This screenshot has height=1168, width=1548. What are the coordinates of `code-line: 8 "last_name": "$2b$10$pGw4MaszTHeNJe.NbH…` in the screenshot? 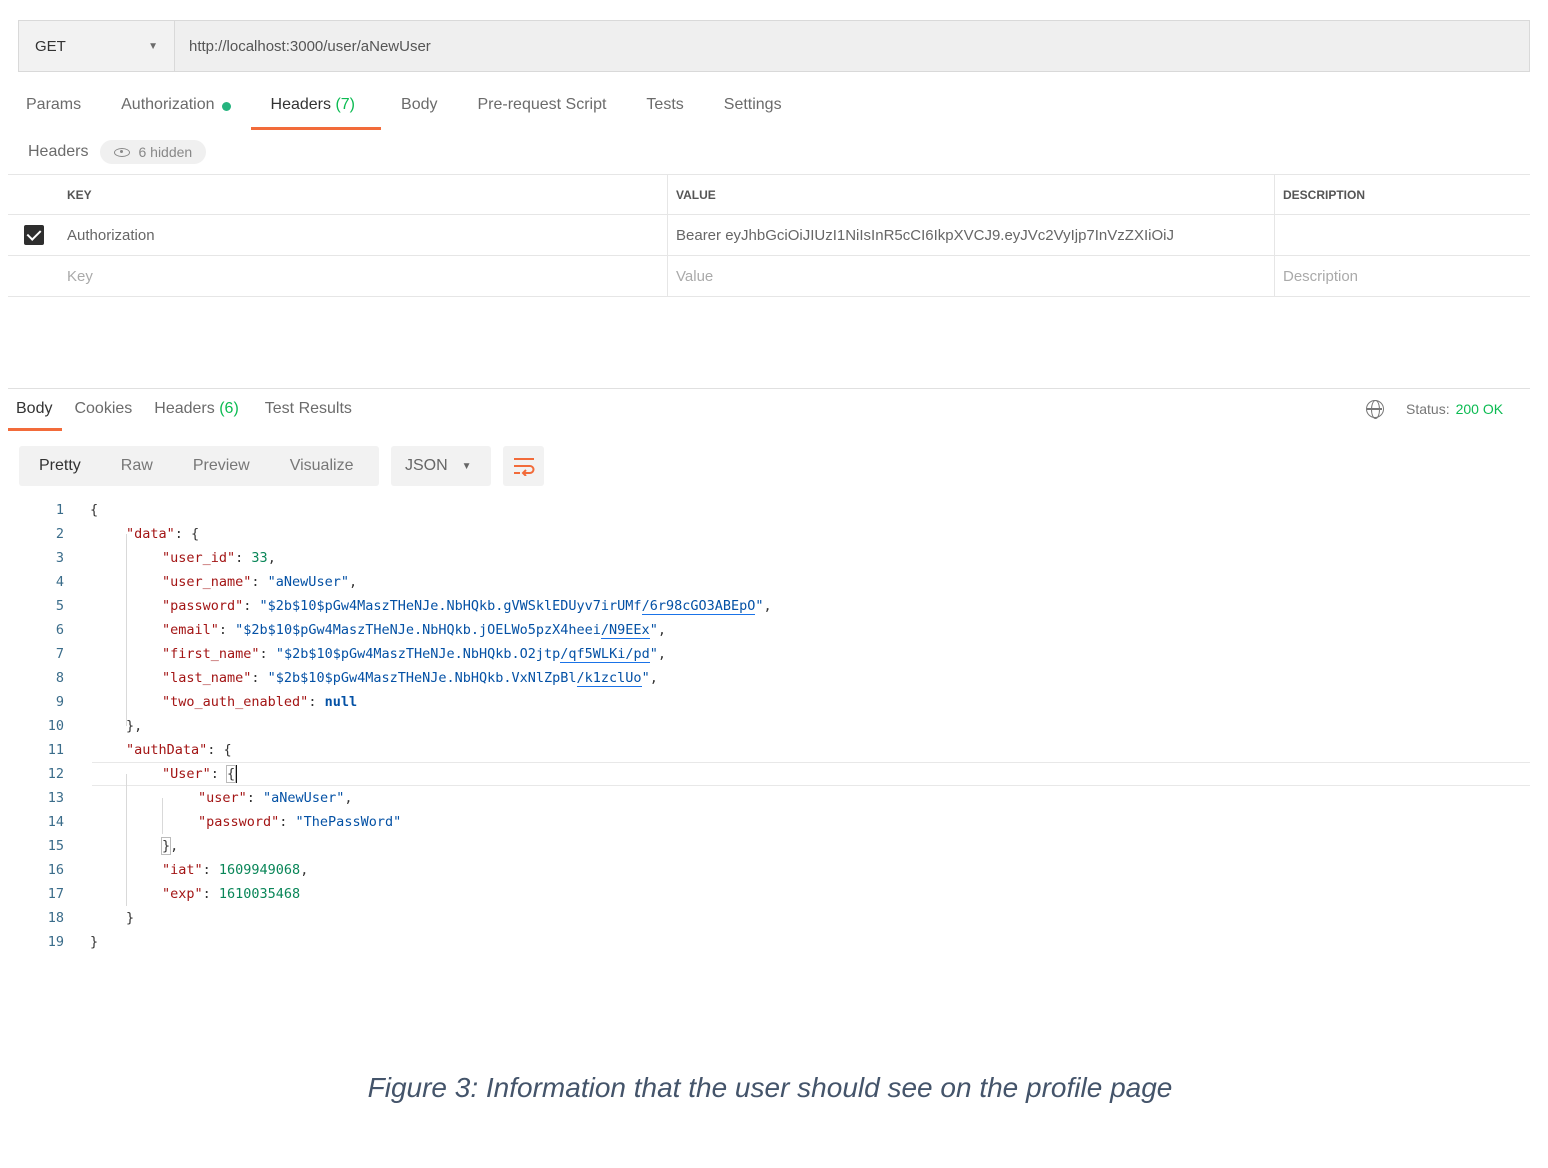 It's located at (765, 678).